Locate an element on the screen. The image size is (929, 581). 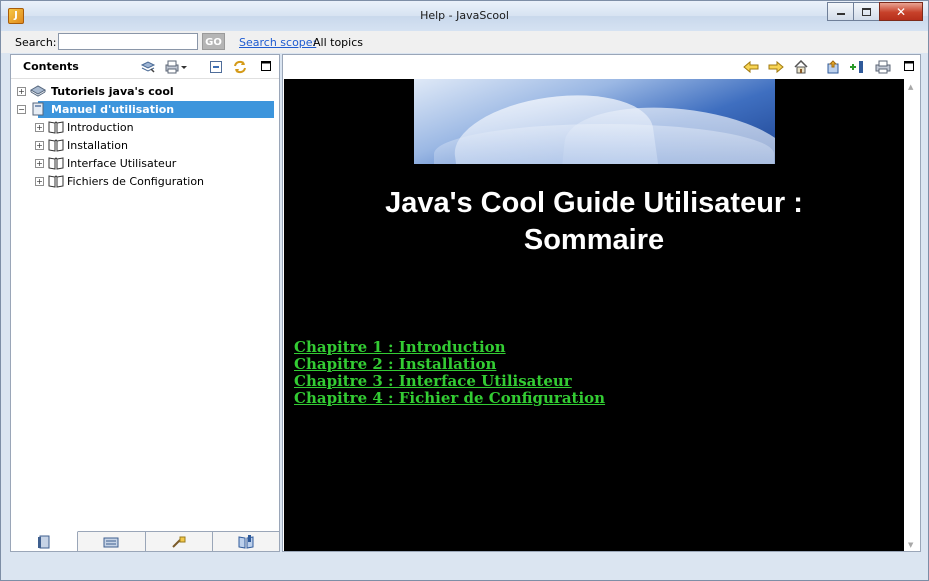
maximize-icon is located at coordinates (866, 11).